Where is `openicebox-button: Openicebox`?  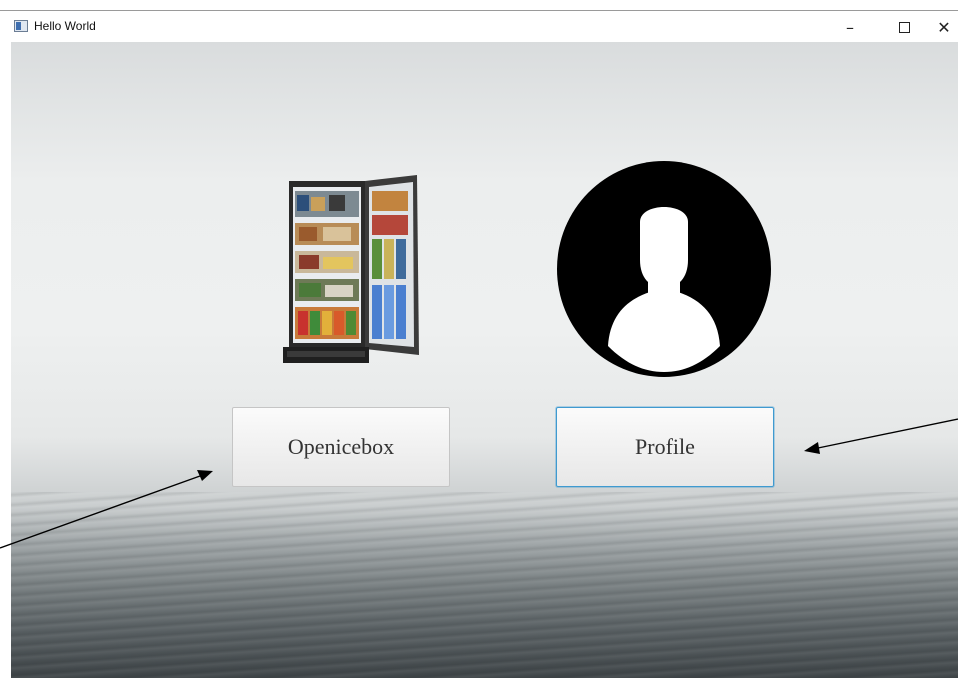
openicebox-button: Openicebox is located at coordinates (341, 447).